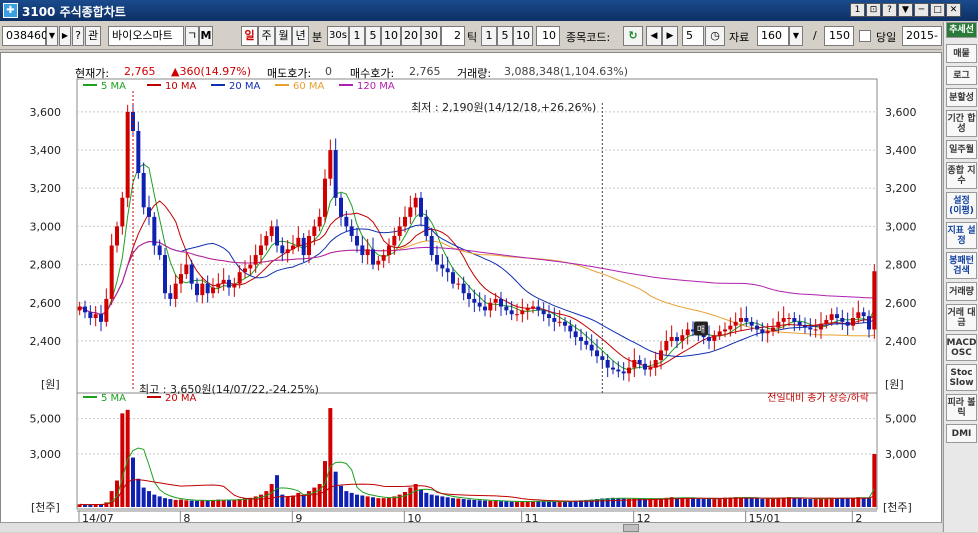 This screenshot has height=533, width=978. I want to click on stock-name-field: 바이오스마트, so click(146, 36).